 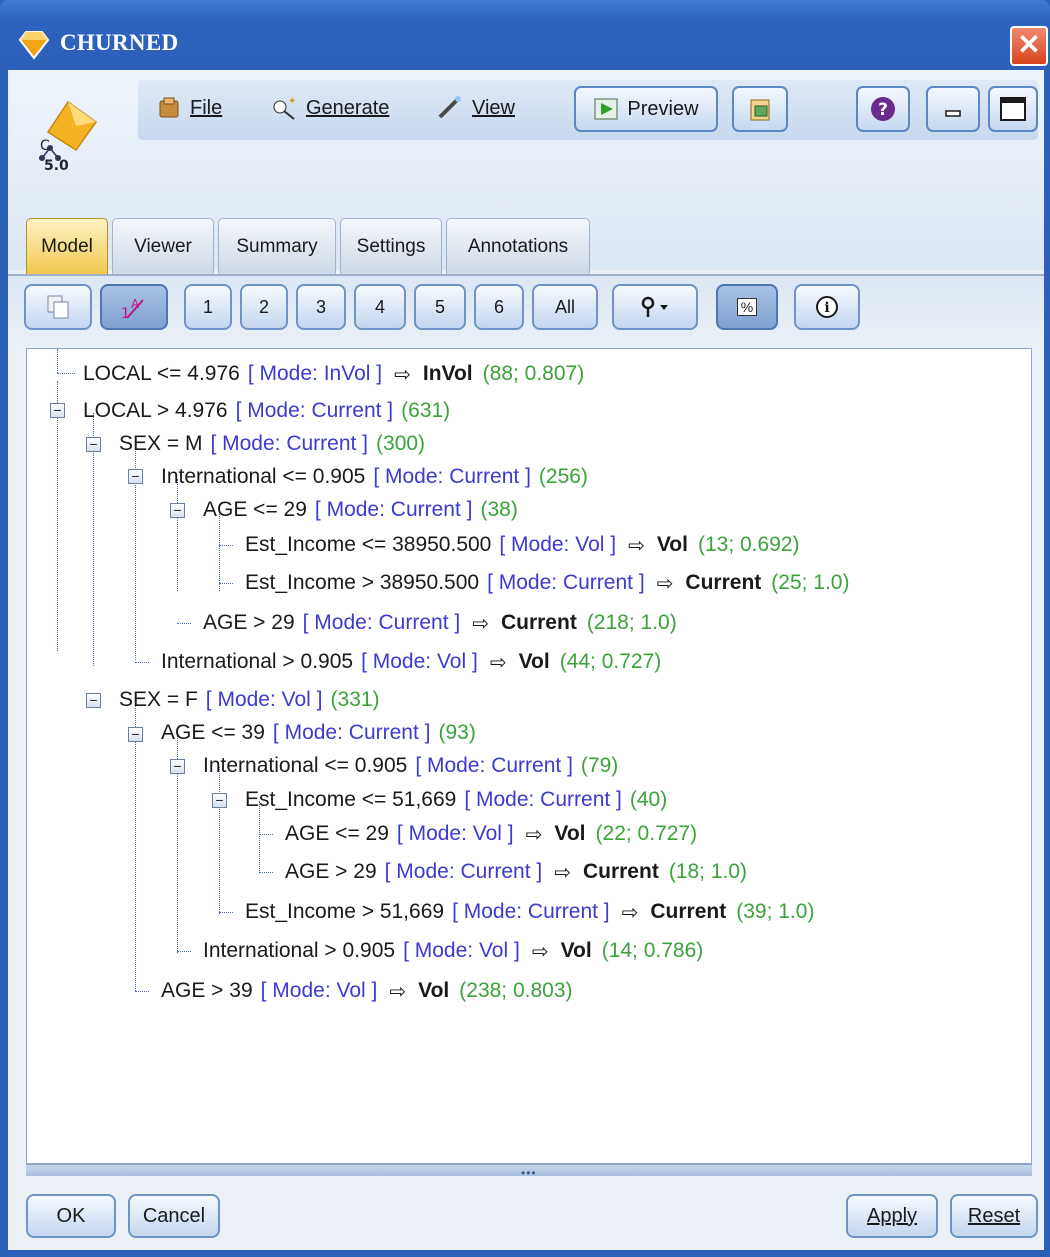 What do you see at coordinates (132, 309) in the screenshot?
I see `rules-icon: 1 A` at bounding box center [132, 309].